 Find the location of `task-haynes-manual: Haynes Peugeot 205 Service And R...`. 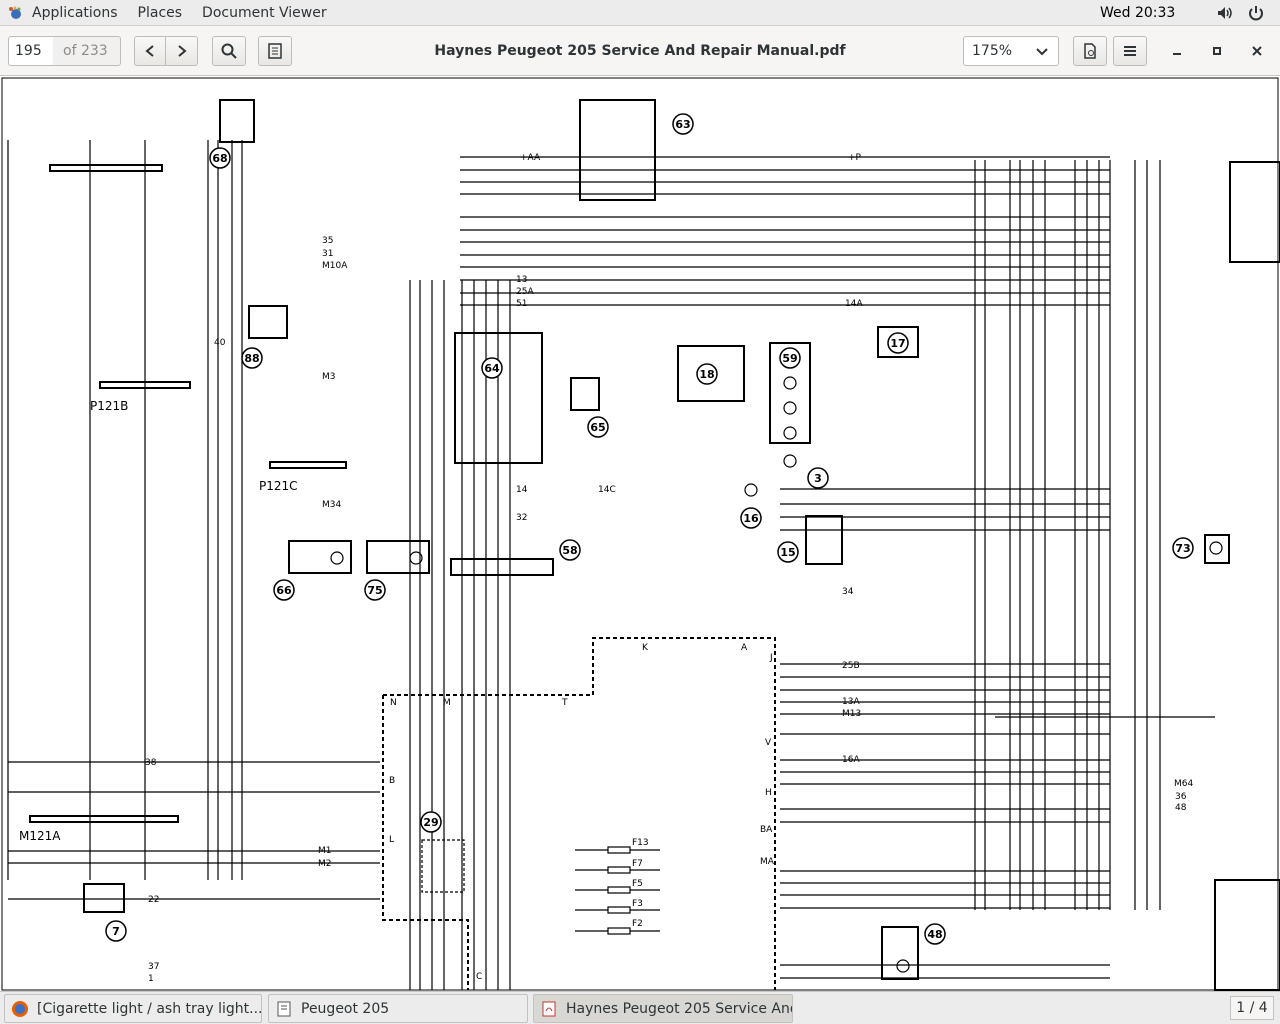

task-haynes-manual: Haynes Peugeot 205 Service And R... is located at coordinates (663, 1008).